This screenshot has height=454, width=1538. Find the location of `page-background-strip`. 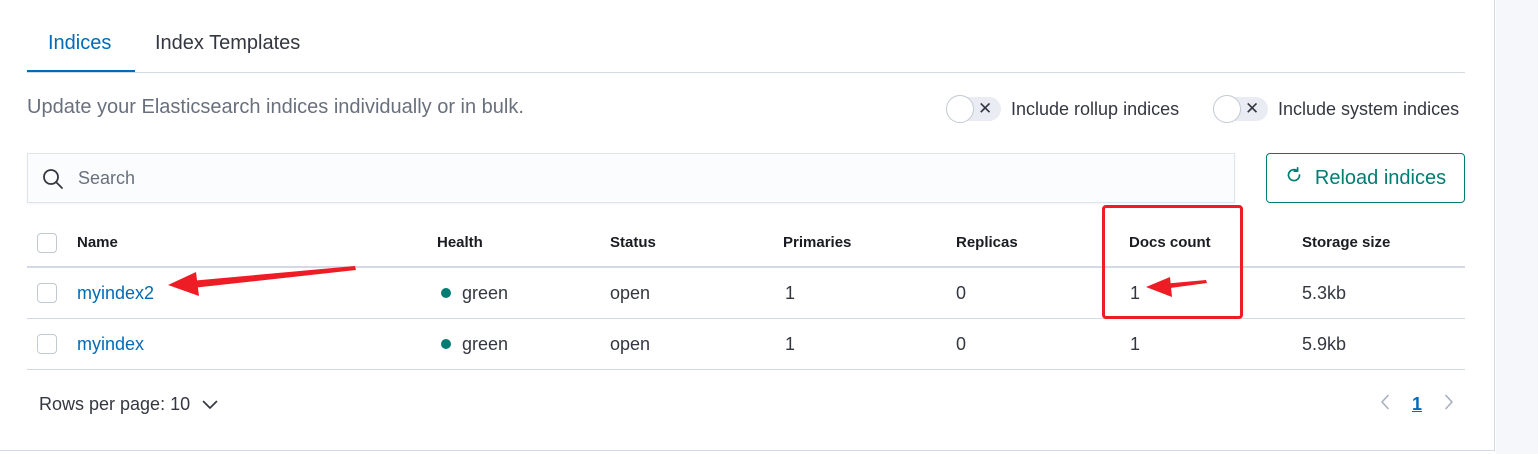

page-background-strip is located at coordinates (1517, 227).